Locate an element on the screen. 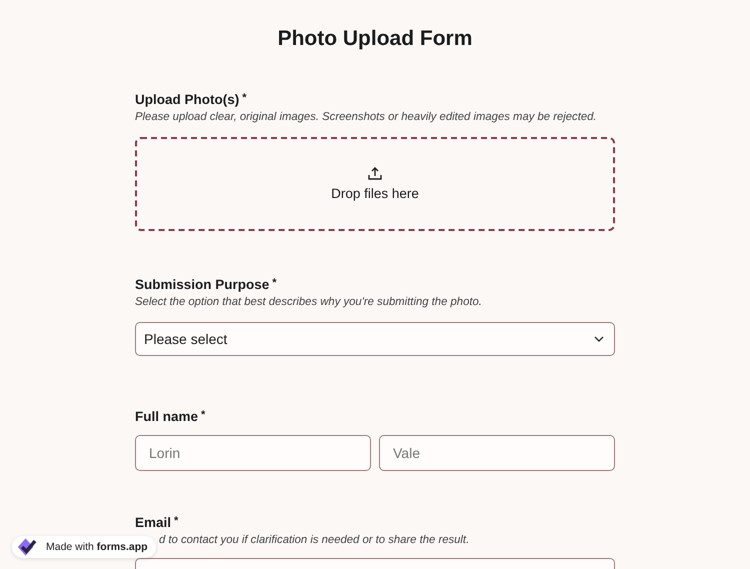 Image resolution: width=750 pixels, height=569 pixels. field-hint: Please upload clear, original images. Screenshots or heavily edited images may be rejected. is located at coordinates (366, 117).